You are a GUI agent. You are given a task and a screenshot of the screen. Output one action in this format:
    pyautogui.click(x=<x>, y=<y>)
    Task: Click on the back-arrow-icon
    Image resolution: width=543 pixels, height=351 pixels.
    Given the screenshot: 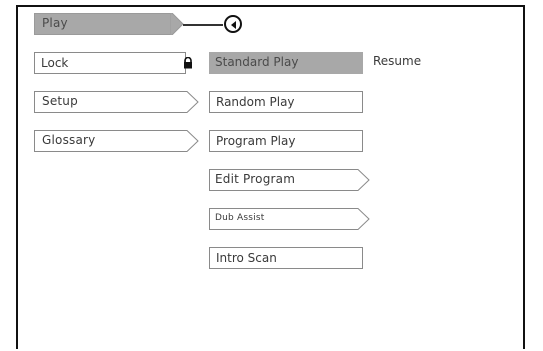 What is the action you would take?
    pyautogui.click(x=233, y=25)
    